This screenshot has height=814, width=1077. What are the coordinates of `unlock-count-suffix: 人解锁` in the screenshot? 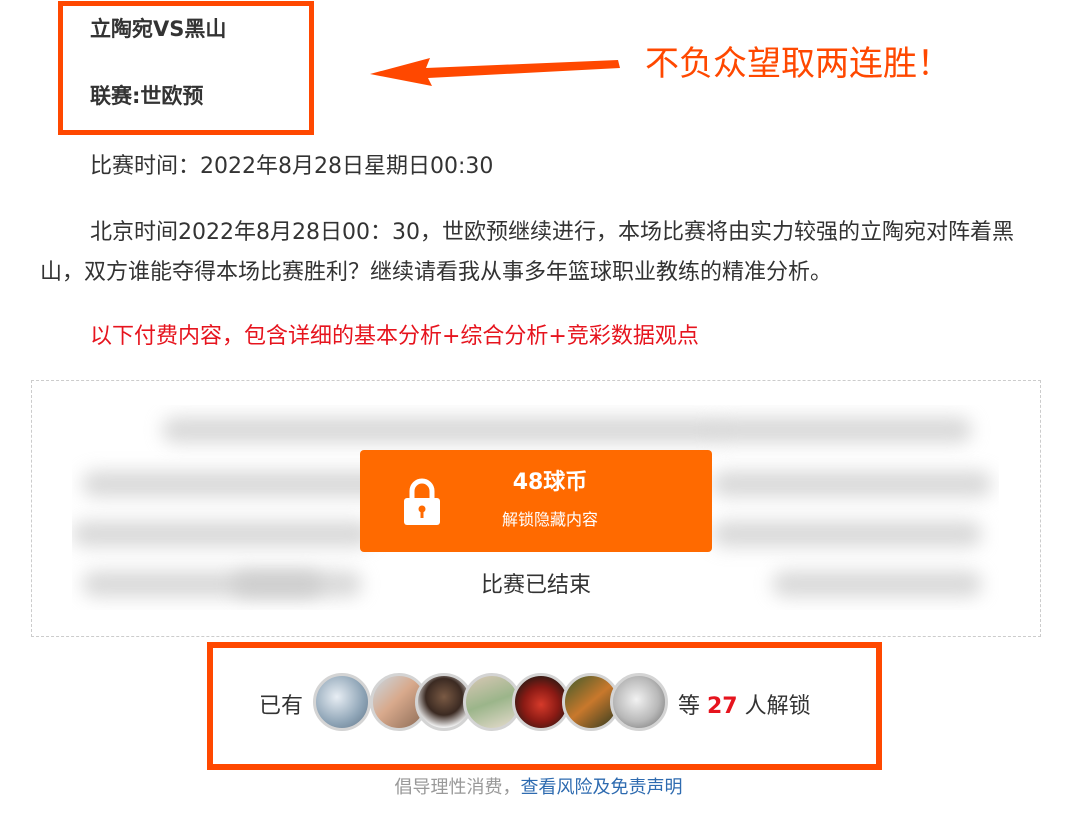 It's located at (774, 706).